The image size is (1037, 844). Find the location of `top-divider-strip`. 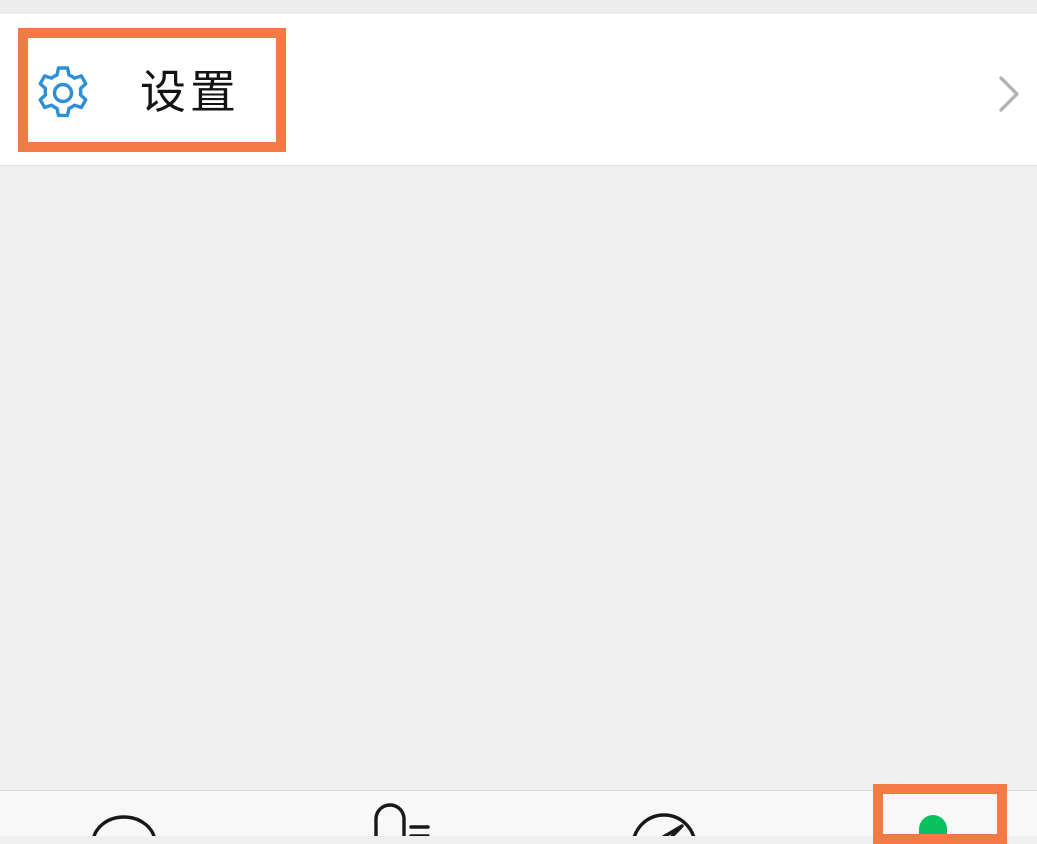

top-divider-strip is located at coordinates (518, 7).